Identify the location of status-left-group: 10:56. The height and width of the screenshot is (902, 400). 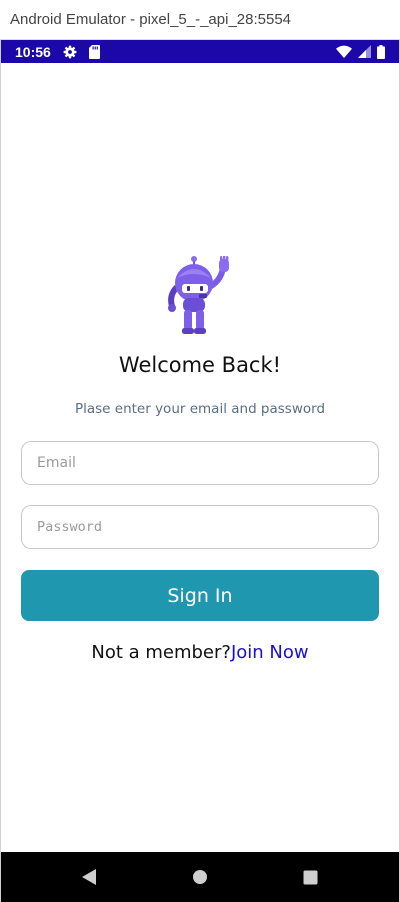
(57, 52).